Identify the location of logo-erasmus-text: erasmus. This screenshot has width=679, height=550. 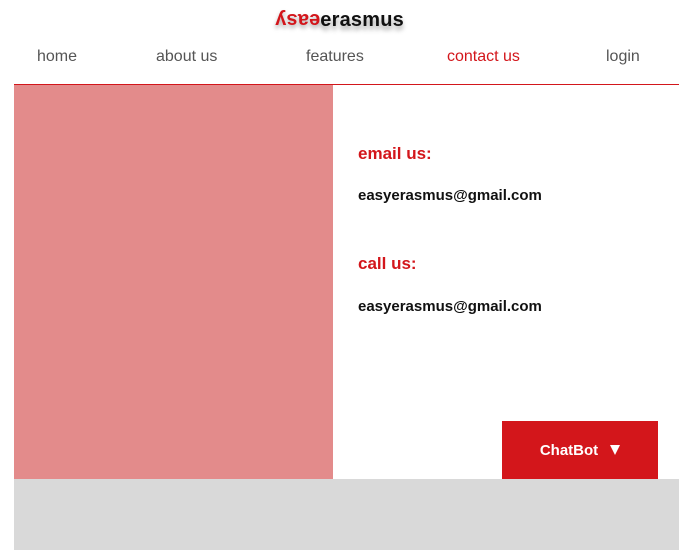
(362, 20).